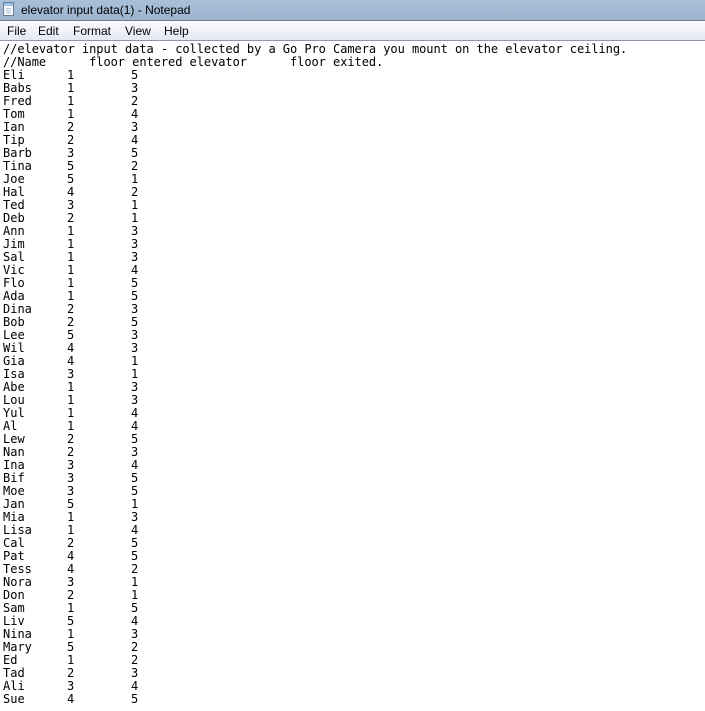  What do you see at coordinates (71, 699) in the screenshot?
I see `floor-entered: 4` at bounding box center [71, 699].